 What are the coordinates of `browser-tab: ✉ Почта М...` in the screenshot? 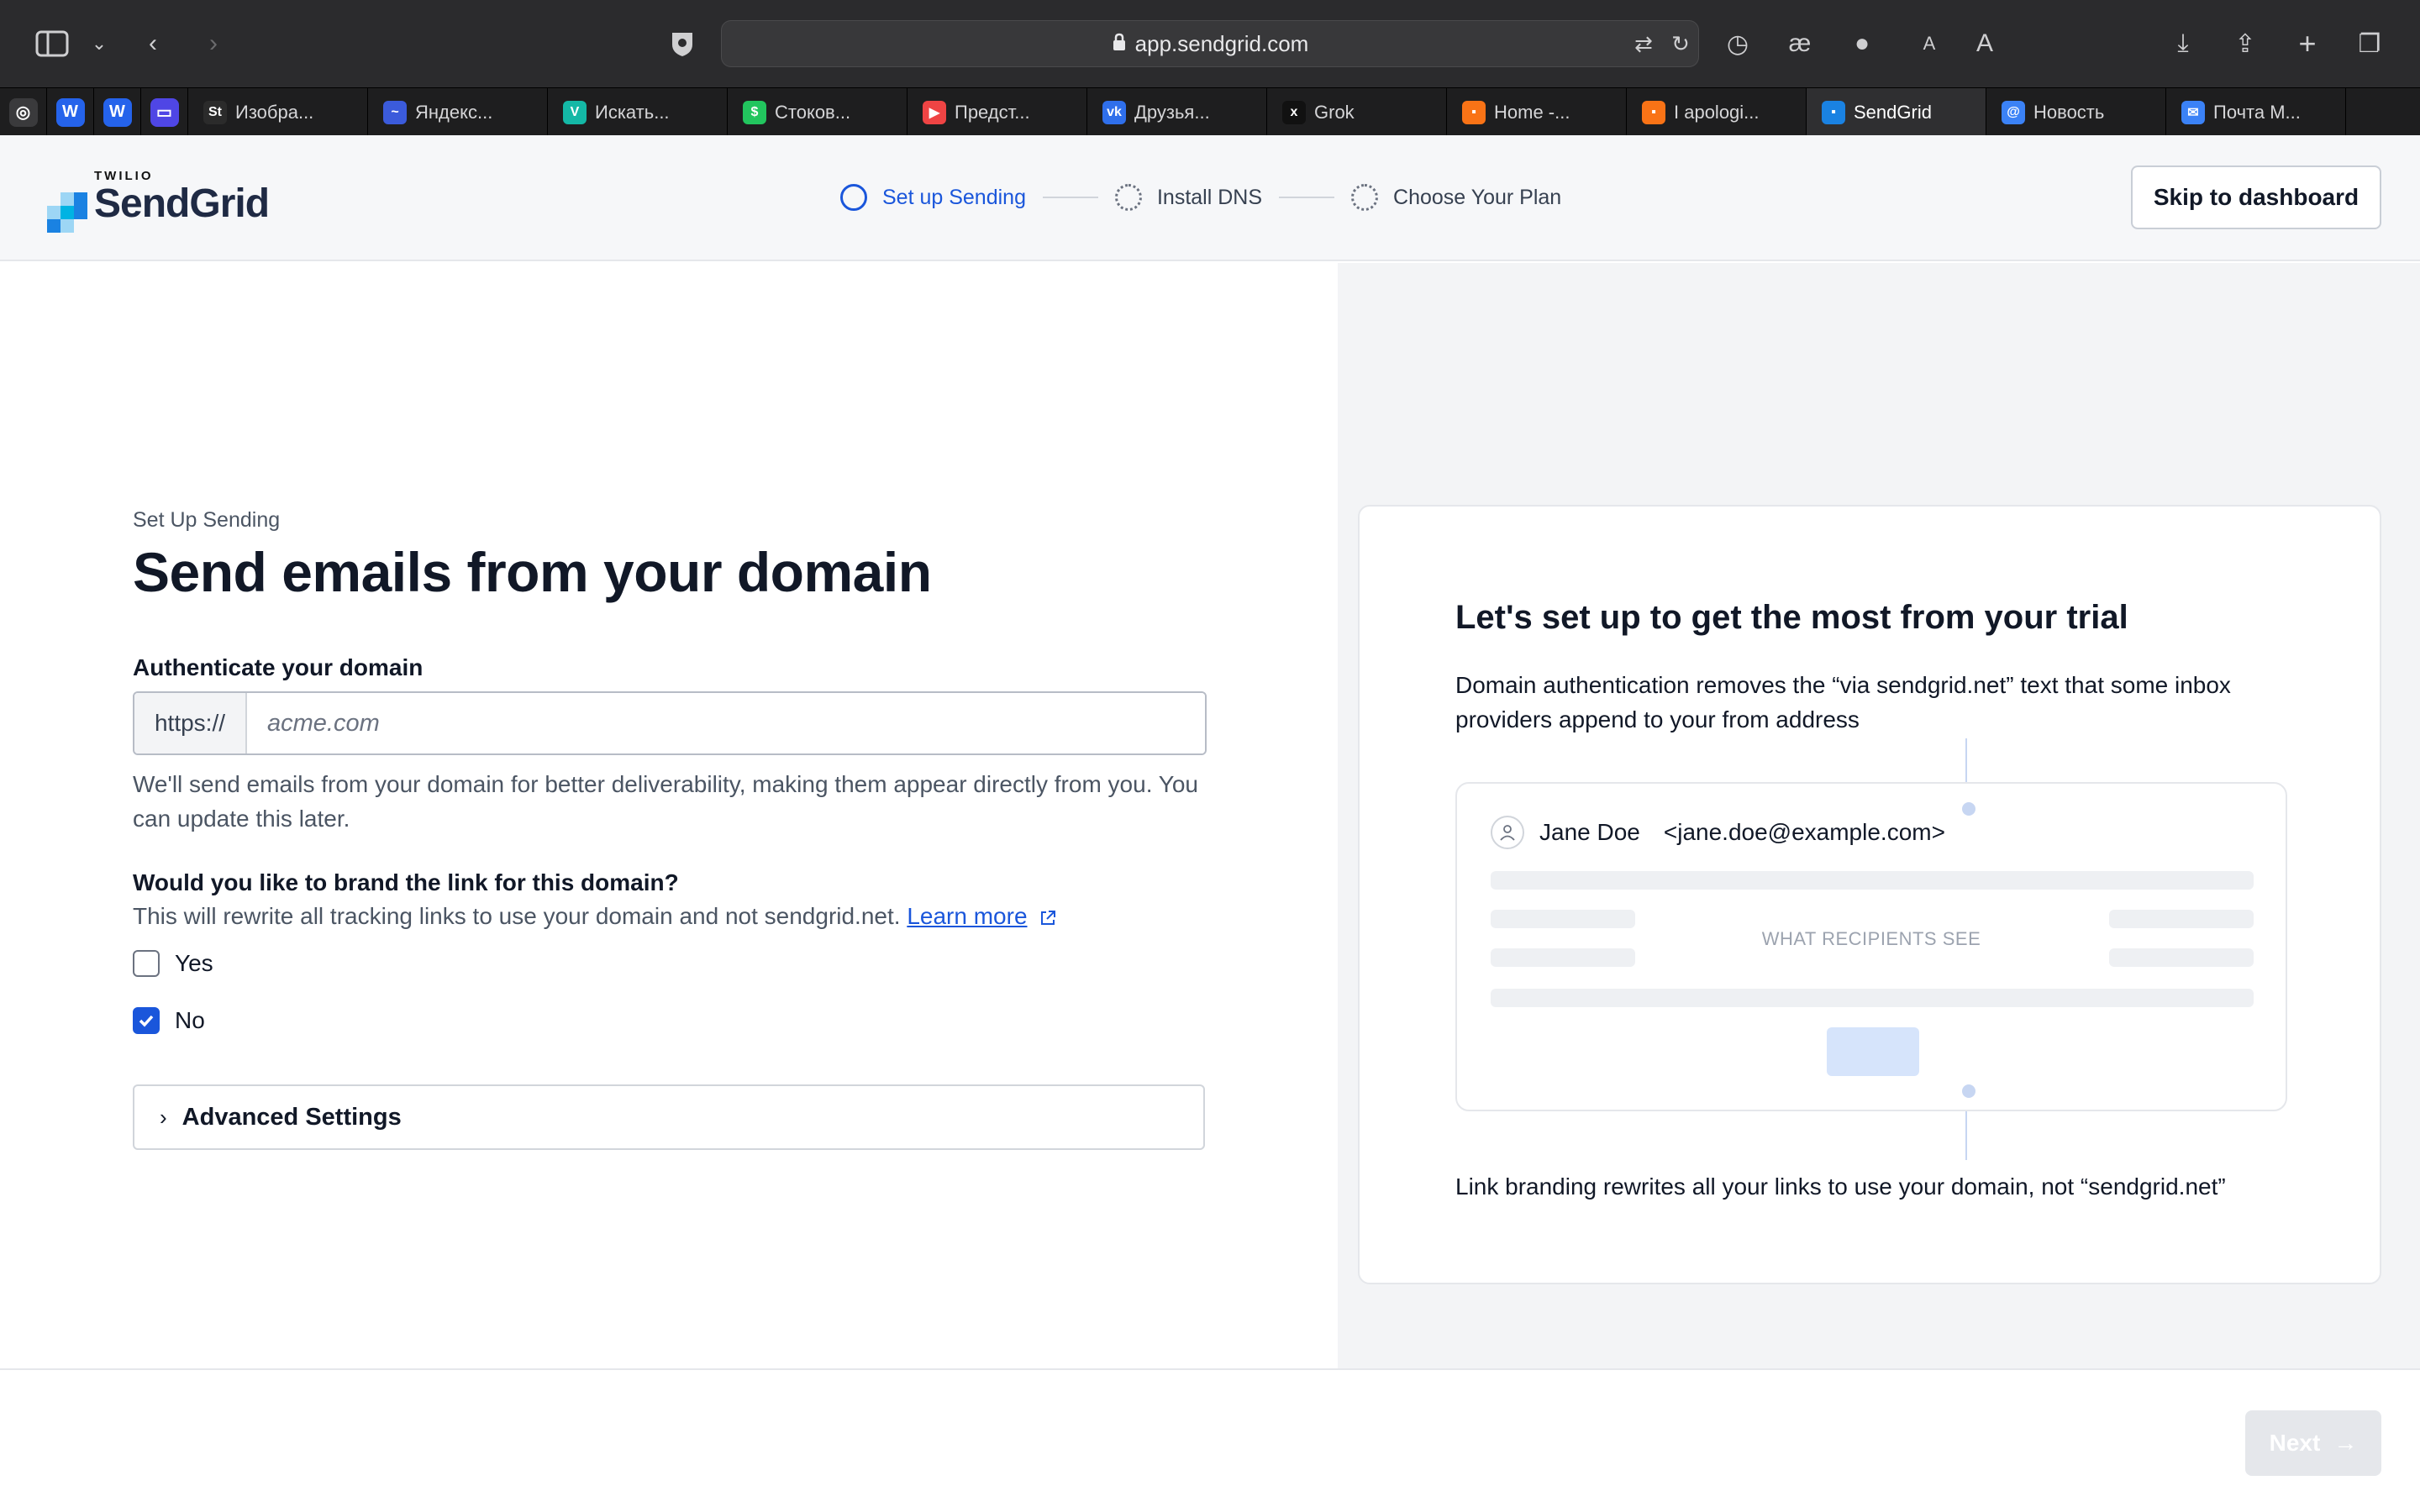 It's located at (2256, 112).